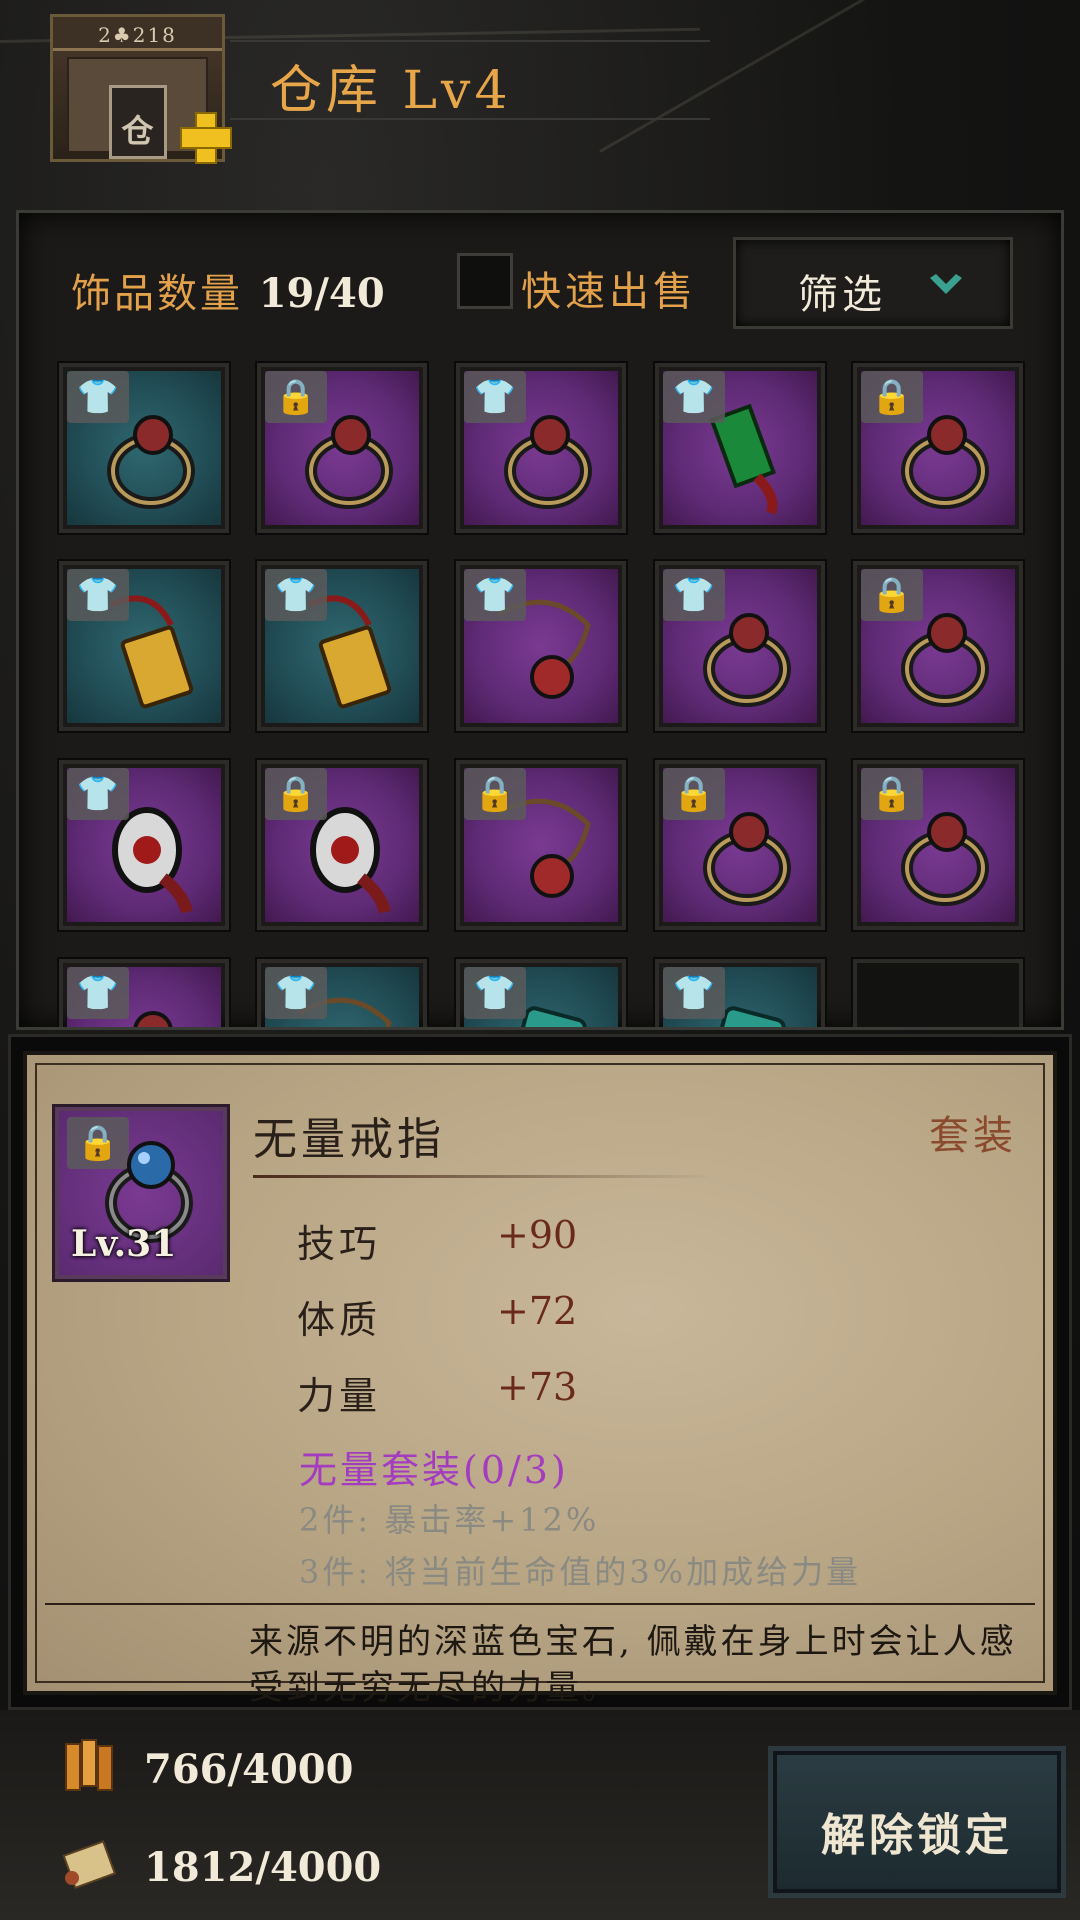 The width and height of the screenshot is (1080, 1920). I want to click on header: 2♣218 仓 仓库 Lv4, so click(540, 95).